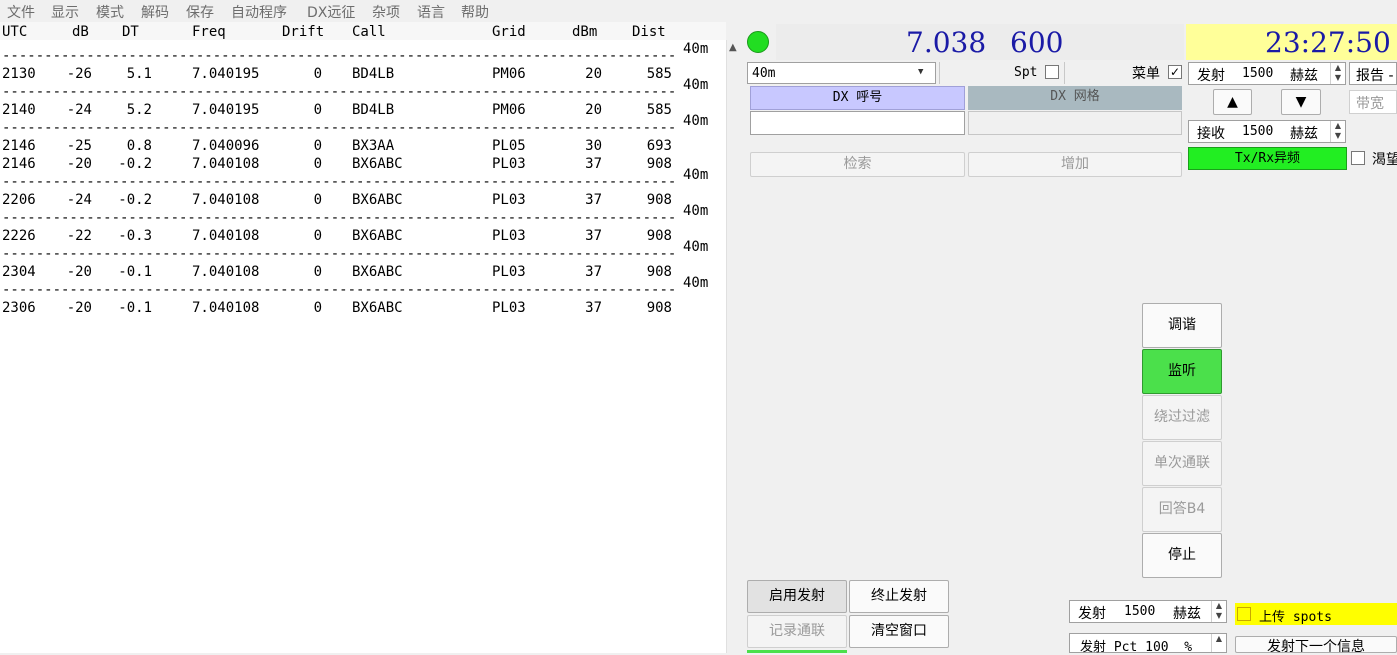 The image size is (1397, 655). Describe the element at coordinates (1244, 614) in the screenshot. I see `upload-spots-checkbox` at that location.